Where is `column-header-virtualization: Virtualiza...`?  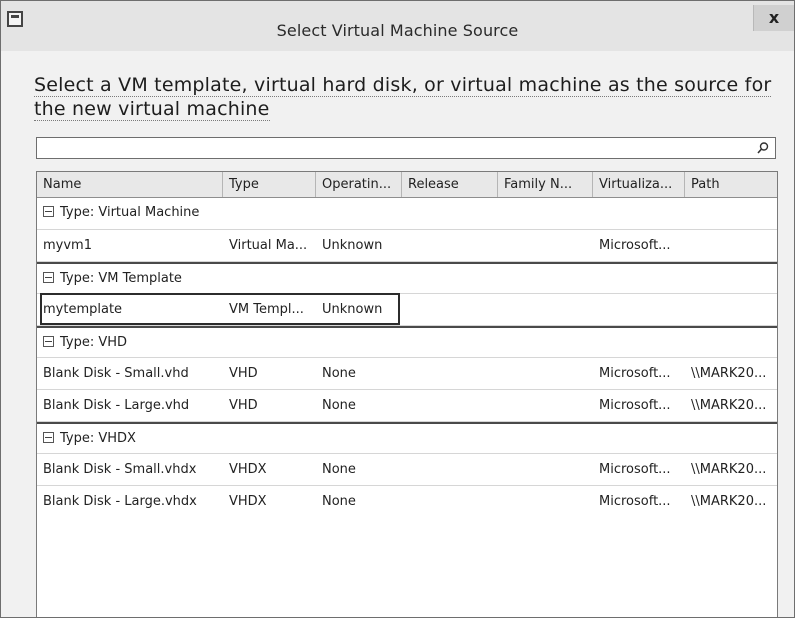 column-header-virtualization: Virtualiza... is located at coordinates (639, 184).